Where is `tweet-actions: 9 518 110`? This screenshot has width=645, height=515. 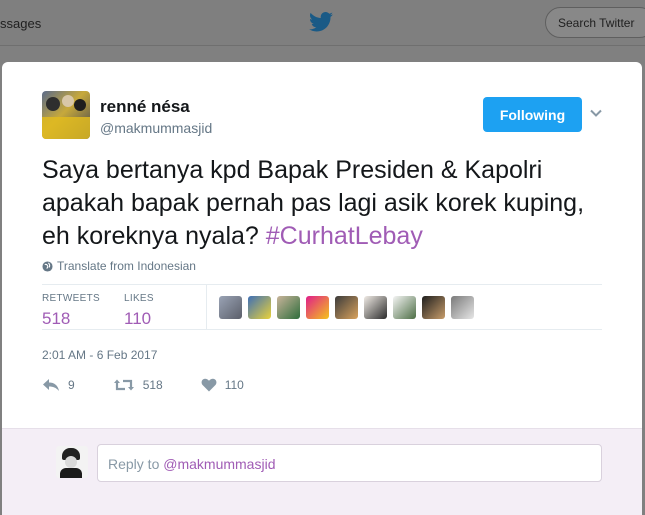 tweet-actions: 9 518 110 is located at coordinates (162, 385).